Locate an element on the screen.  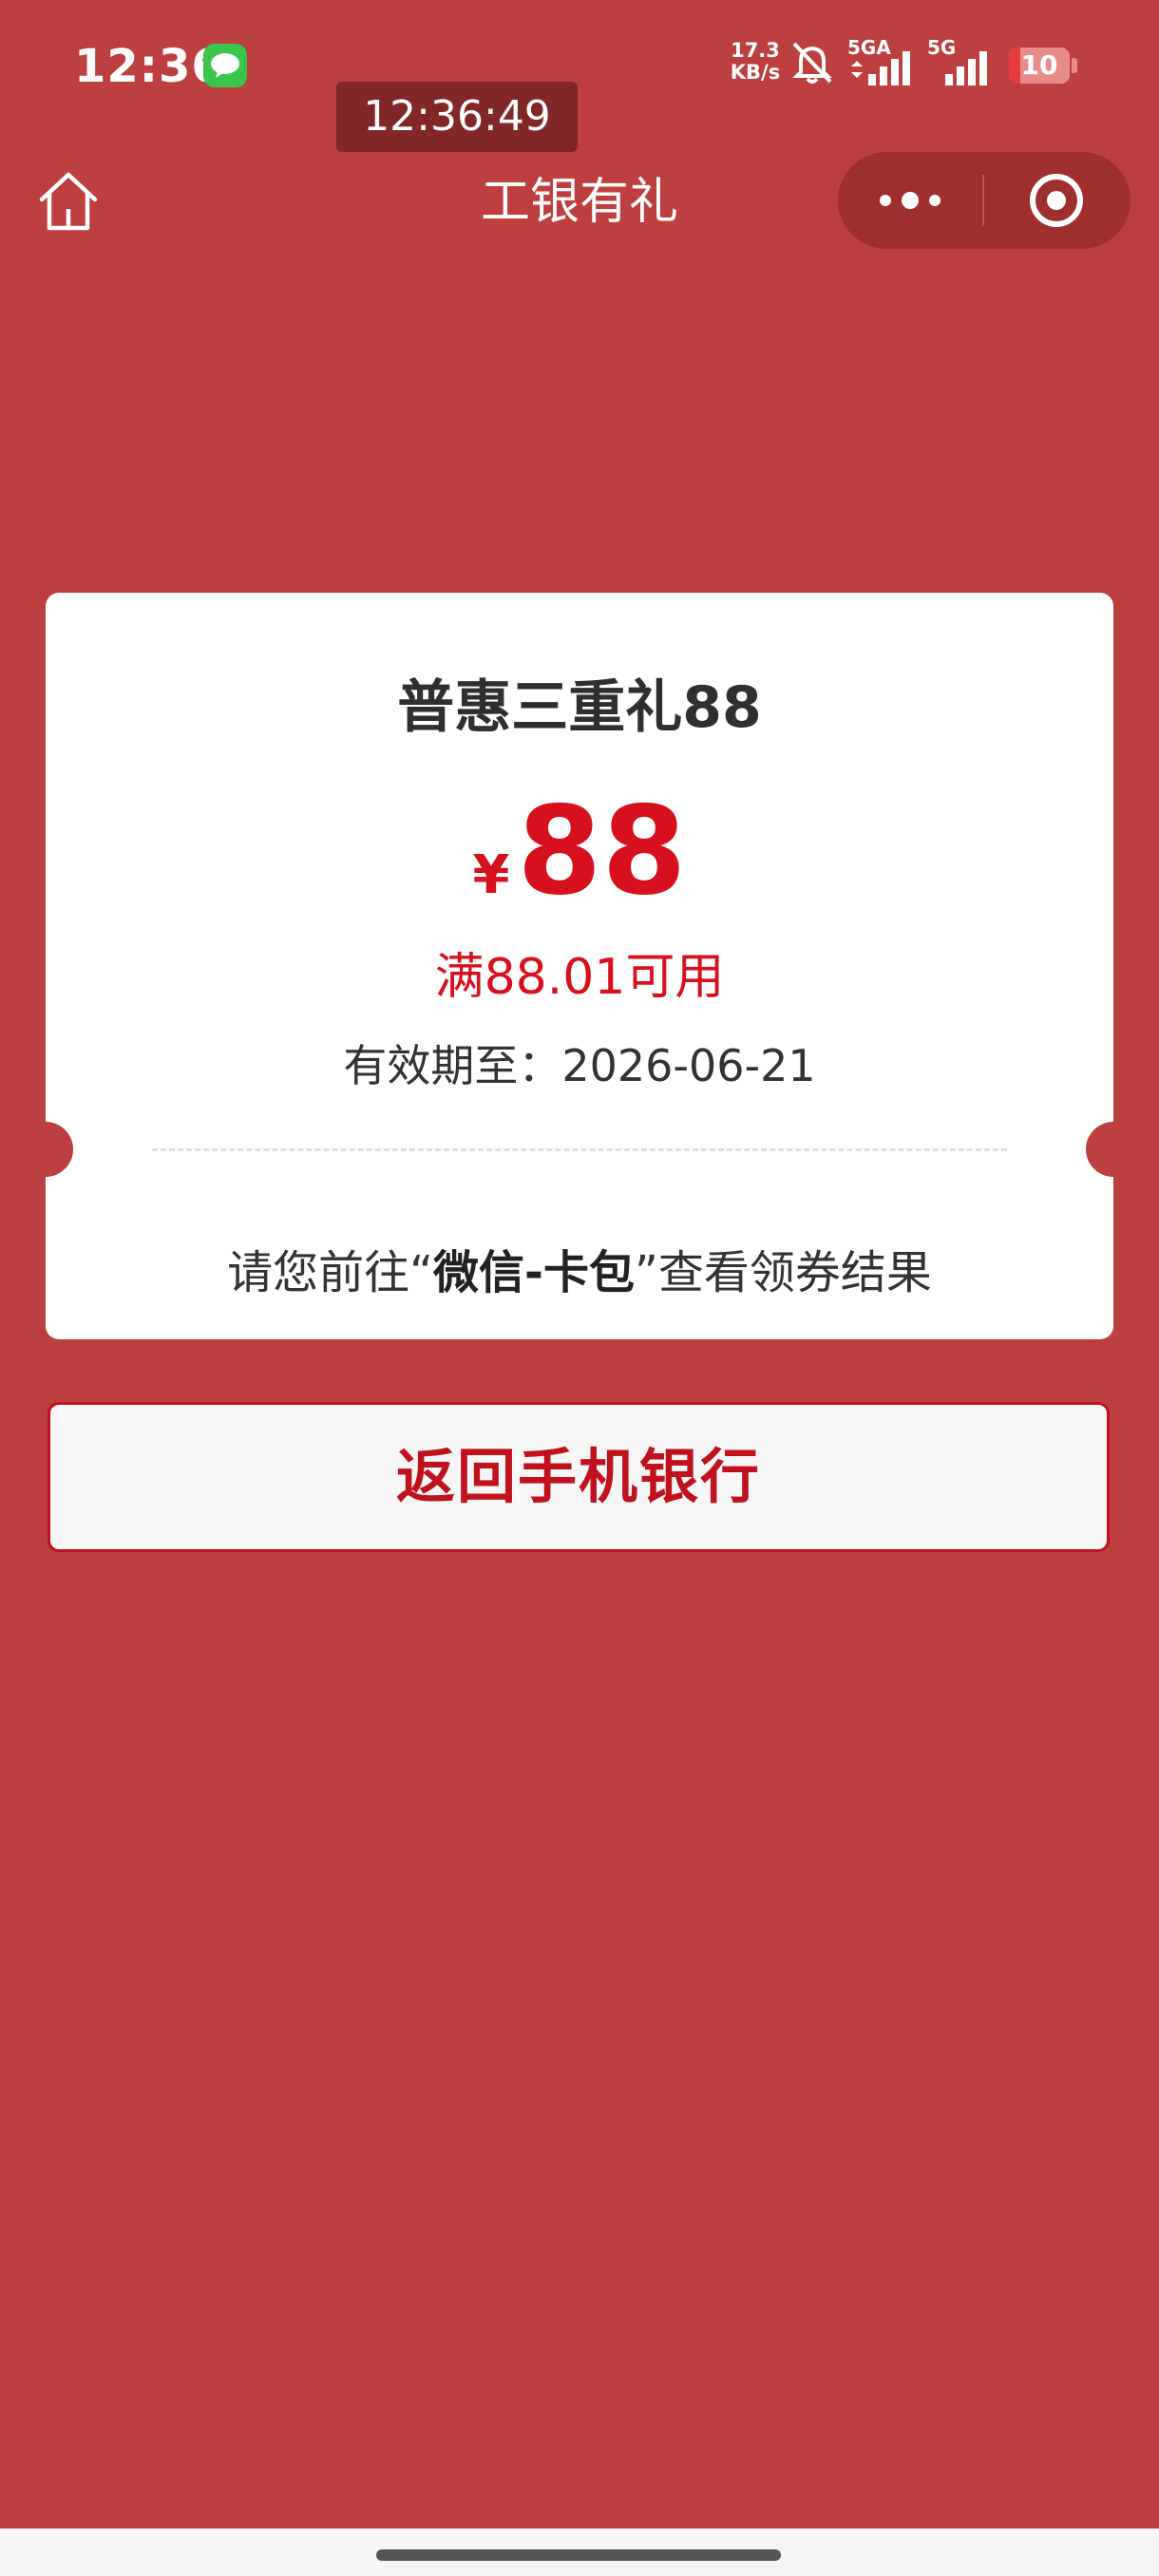
network-speed-unit: KB/s is located at coordinates (755, 72).